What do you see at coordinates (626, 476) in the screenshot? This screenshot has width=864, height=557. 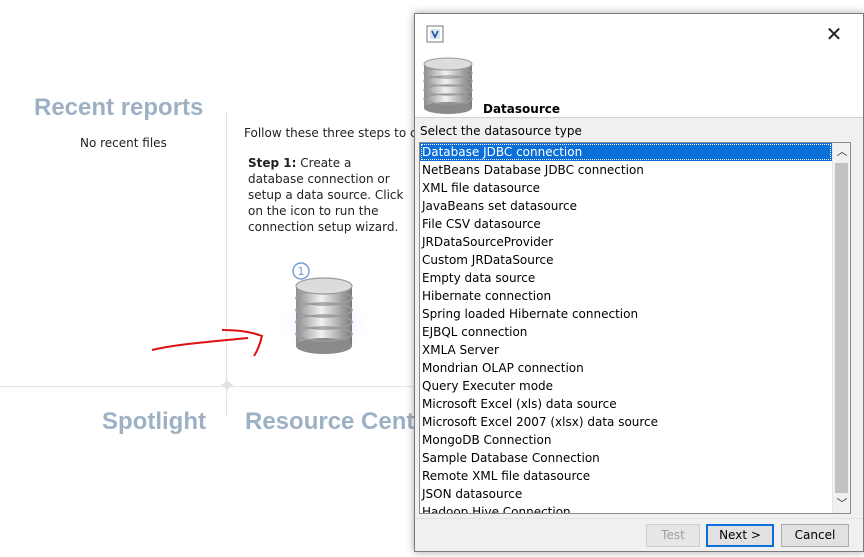 I see `list-item: Remote XML file datasource` at bounding box center [626, 476].